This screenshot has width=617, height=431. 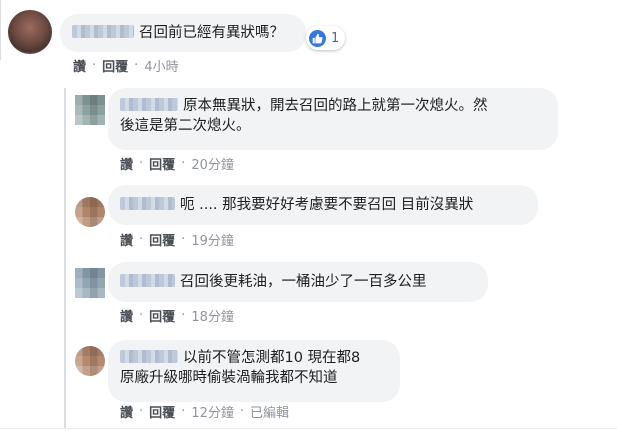 I want to click on reply-bubble: 召回後更耗油，一桶油少了一百多公里, so click(x=298, y=282).